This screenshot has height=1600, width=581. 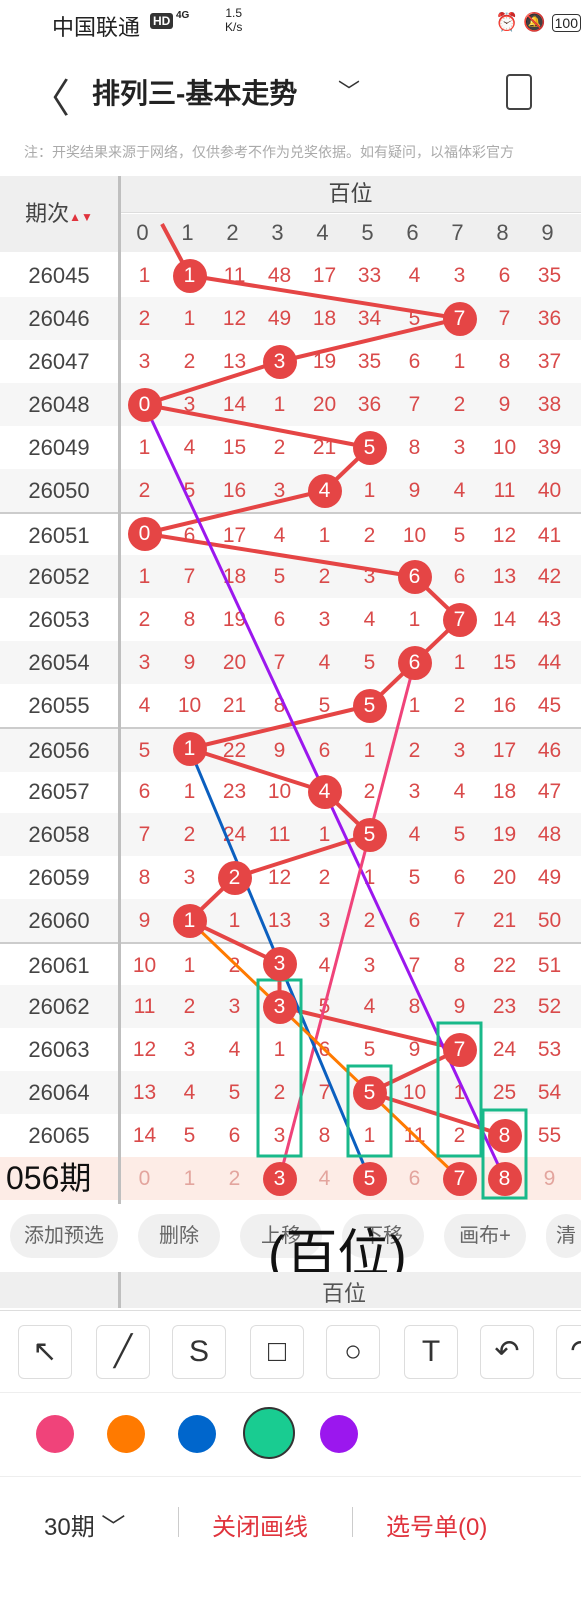 I want to click on circle-tool-icon: ○, so click(x=353, y=1352).